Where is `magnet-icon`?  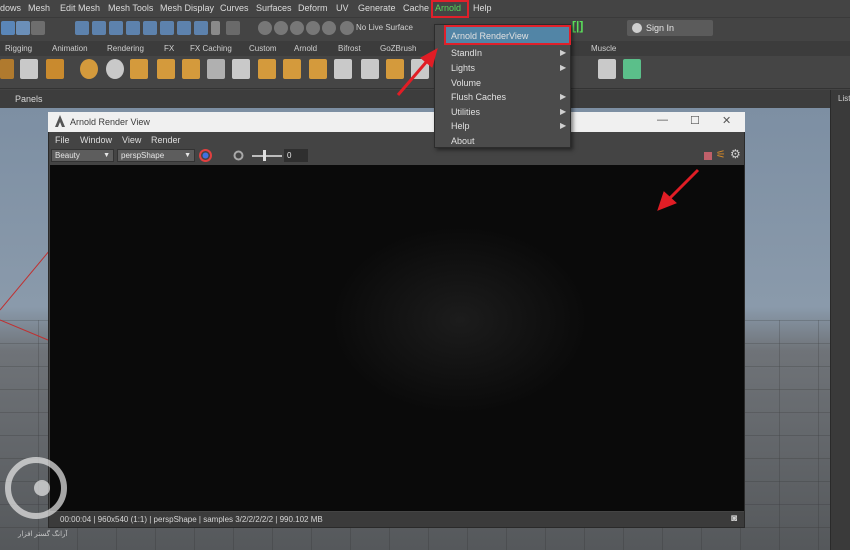 magnet-icon is located at coordinates (313, 28).